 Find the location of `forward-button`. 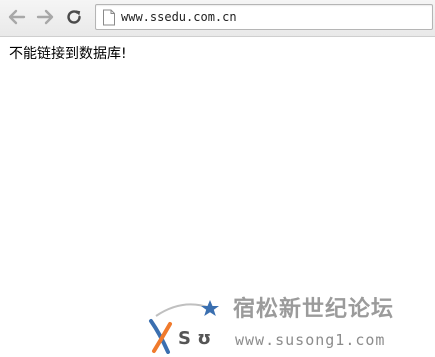

forward-button is located at coordinates (45, 17).